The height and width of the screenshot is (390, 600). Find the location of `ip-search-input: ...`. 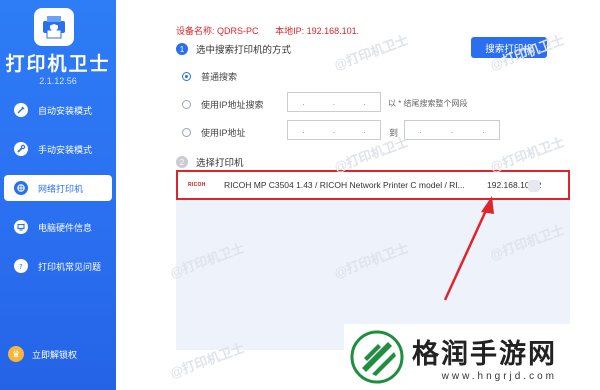

ip-search-input: ... is located at coordinates (334, 102).